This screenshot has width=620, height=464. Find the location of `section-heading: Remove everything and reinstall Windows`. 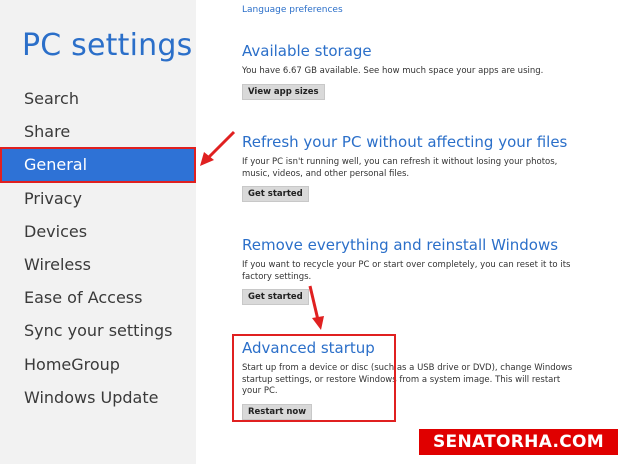

section-heading: Remove everything and reinstall Windows is located at coordinates (400, 245).